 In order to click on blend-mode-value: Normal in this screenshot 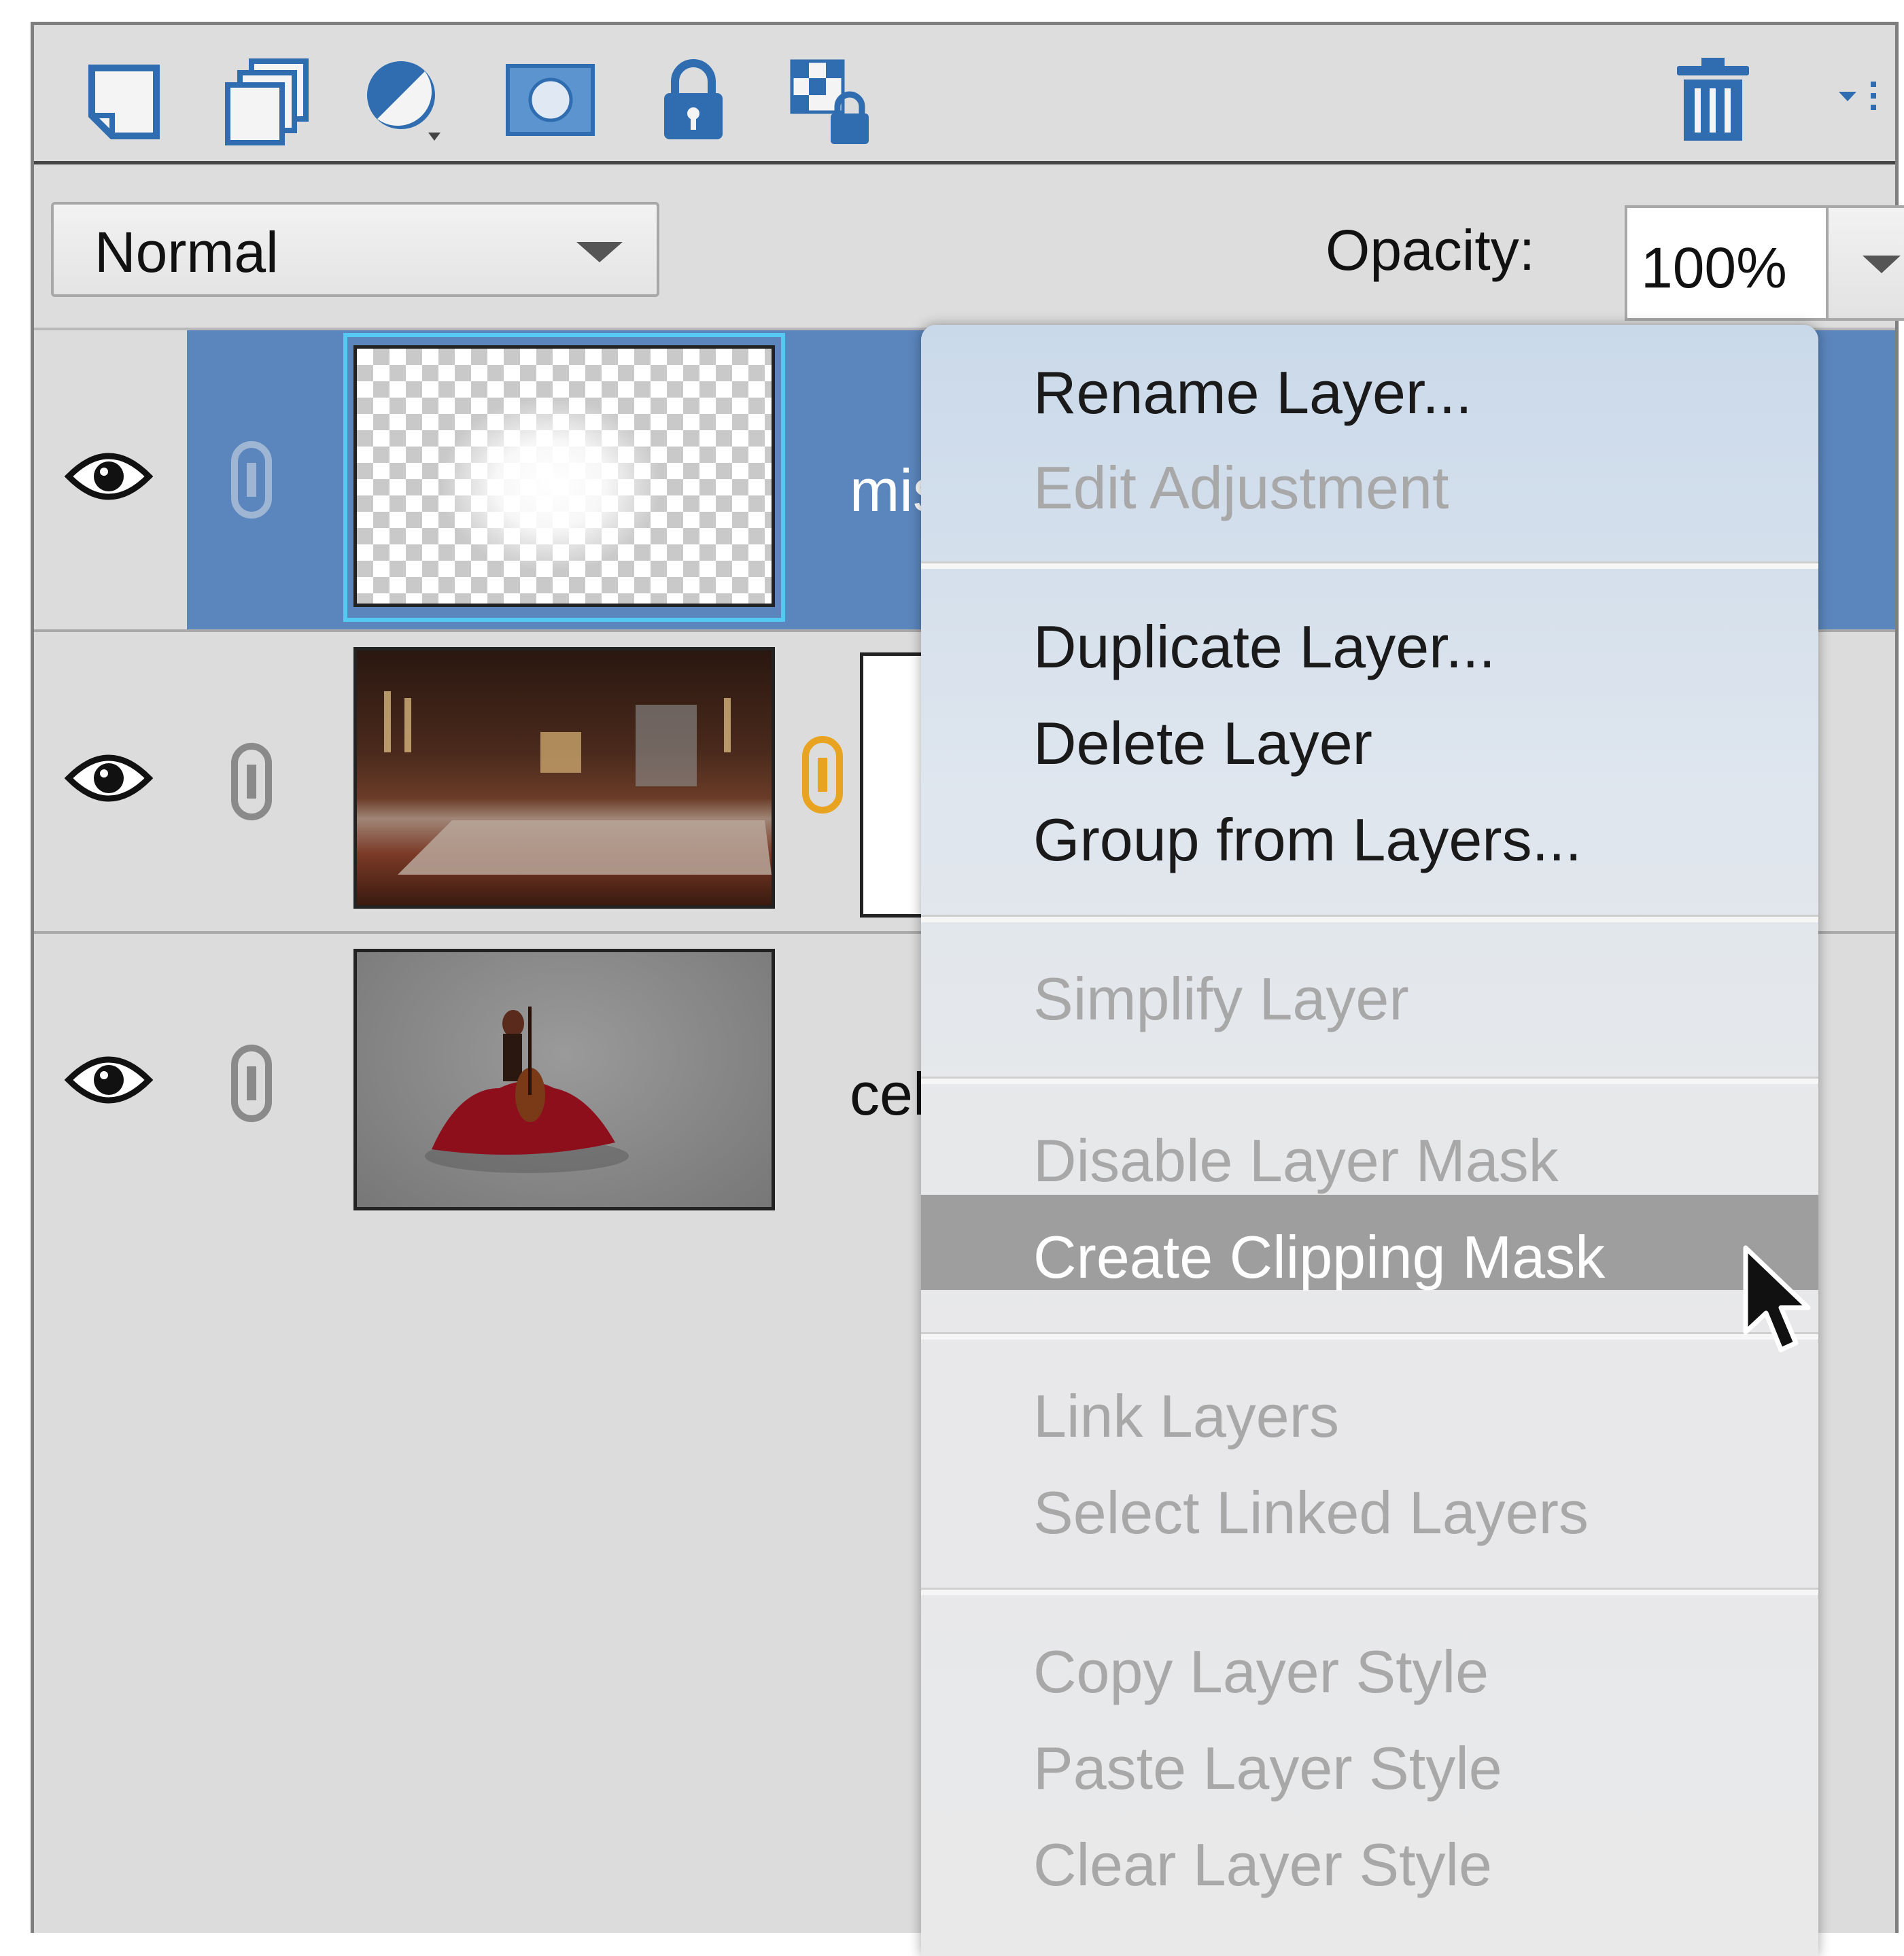, I will do `click(186, 252)`.